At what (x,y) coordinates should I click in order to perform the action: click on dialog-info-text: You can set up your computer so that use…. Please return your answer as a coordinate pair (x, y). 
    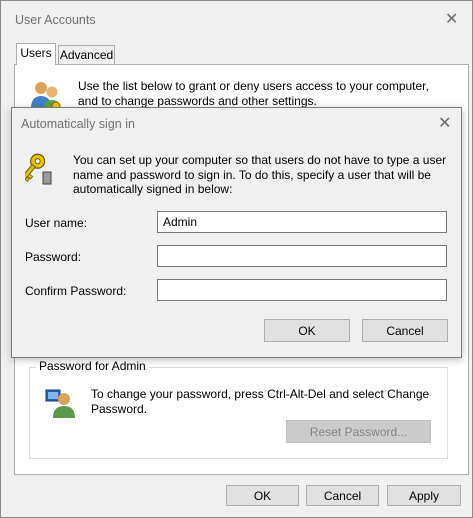
    Looking at the image, I should click on (260, 174).